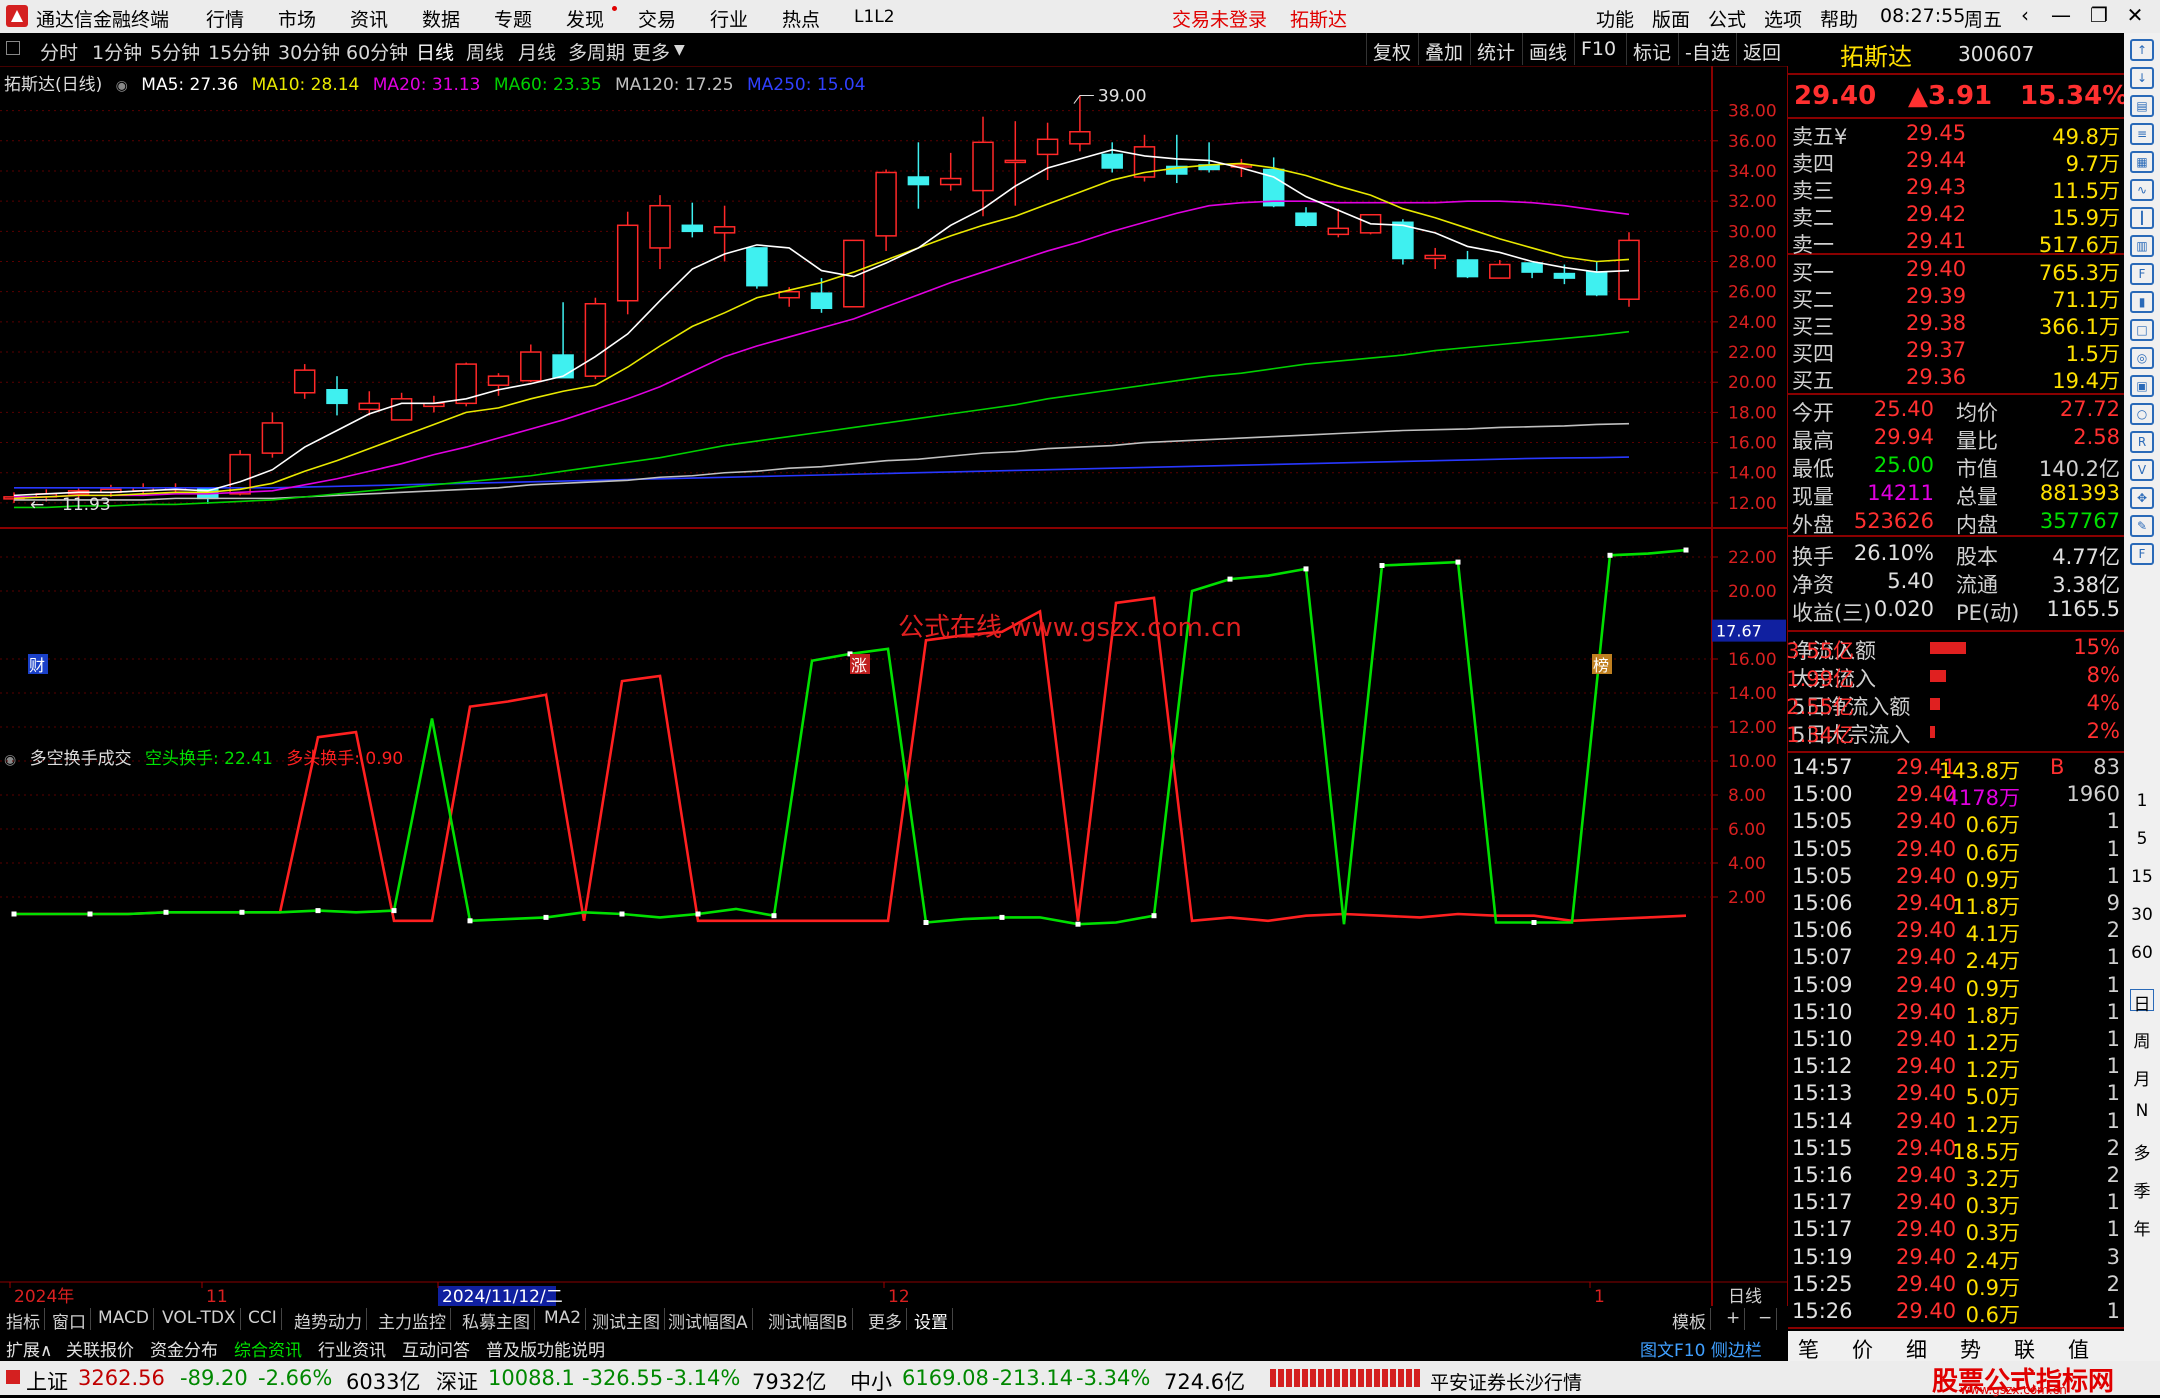 The height and width of the screenshot is (1398, 2160). I want to click on template-control: 模板, so click(1689, 1320).